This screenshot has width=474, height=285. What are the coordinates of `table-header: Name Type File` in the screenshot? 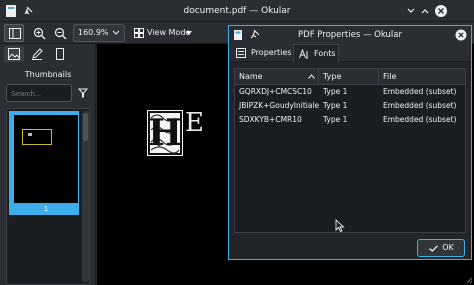 It's located at (350, 77).